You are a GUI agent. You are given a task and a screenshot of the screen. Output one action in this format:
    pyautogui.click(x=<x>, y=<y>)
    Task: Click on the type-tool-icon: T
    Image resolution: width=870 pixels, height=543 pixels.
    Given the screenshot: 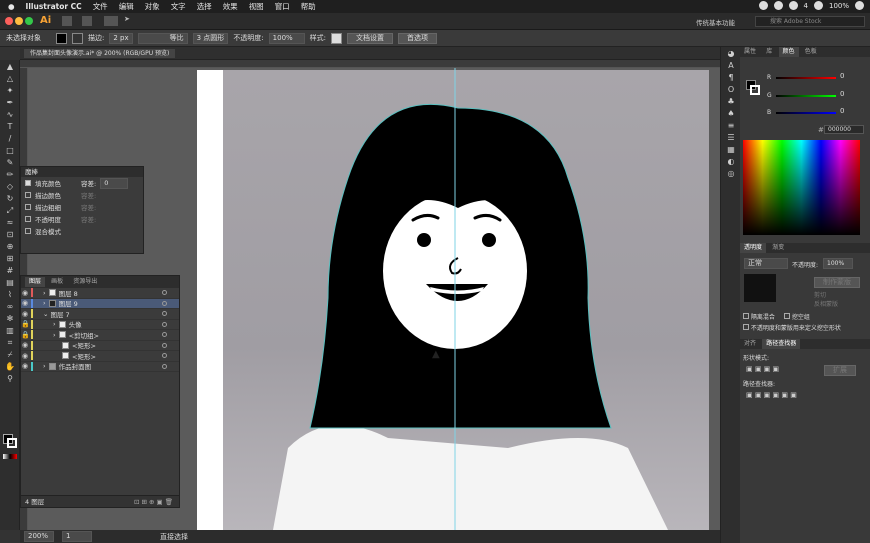 What is the action you would take?
    pyautogui.click(x=10, y=127)
    